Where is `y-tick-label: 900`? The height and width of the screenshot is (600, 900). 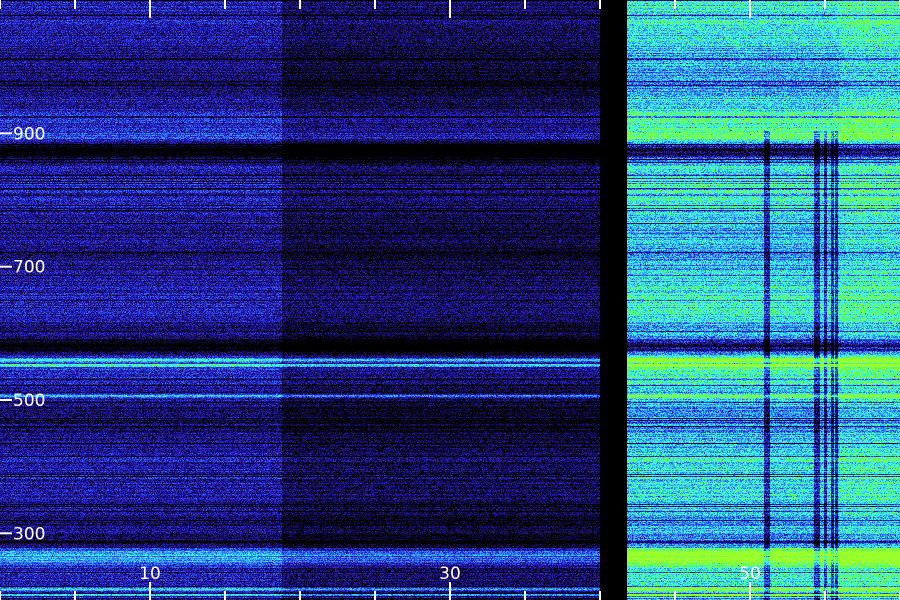
y-tick-label: 900 is located at coordinates (29, 134).